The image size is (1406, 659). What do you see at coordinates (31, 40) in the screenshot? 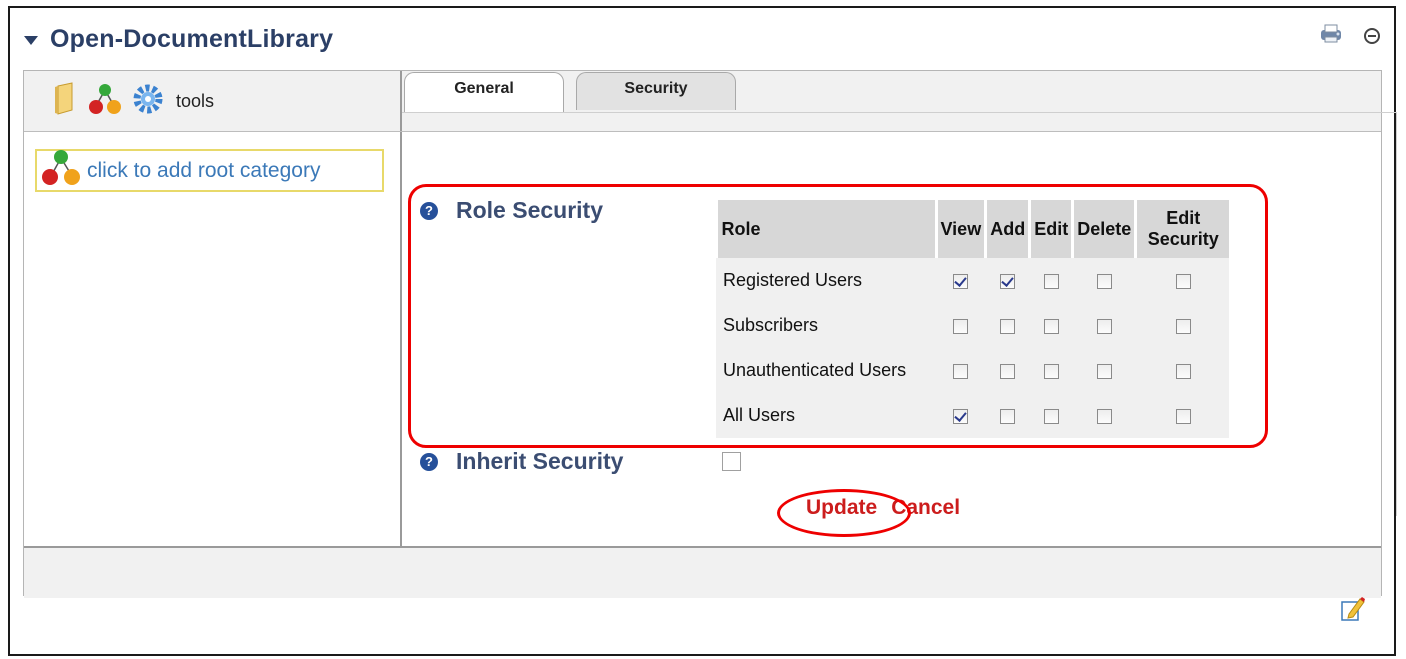
I see `collapse-arrow-icon` at bounding box center [31, 40].